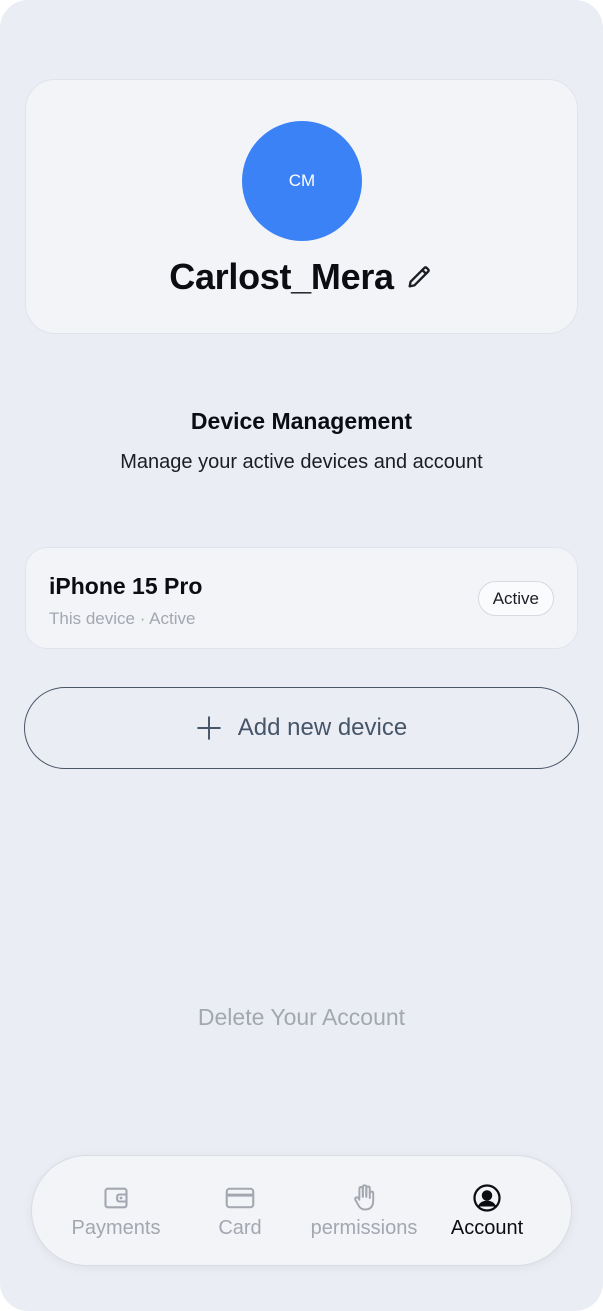 This screenshot has height=1311, width=603. I want to click on device-meta: This device · Active, so click(122, 618).